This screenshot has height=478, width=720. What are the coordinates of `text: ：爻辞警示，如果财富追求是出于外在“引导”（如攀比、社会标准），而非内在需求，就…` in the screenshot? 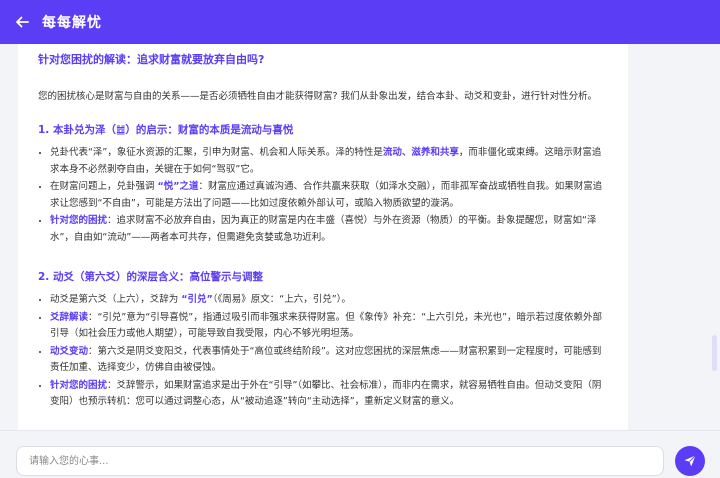 It's located at (326, 393).